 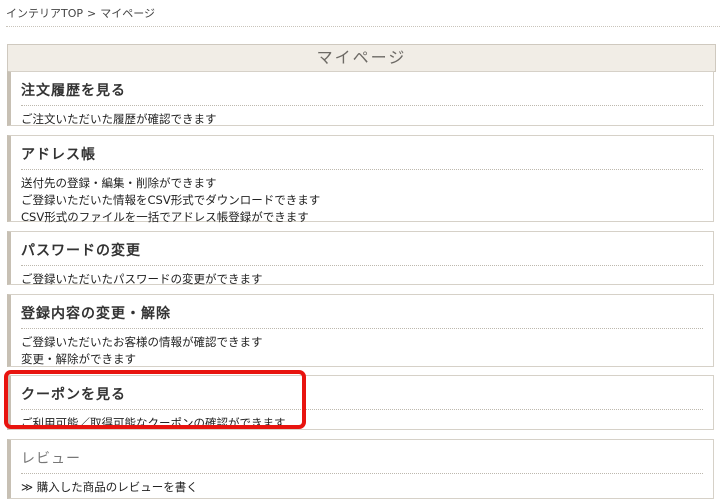 I want to click on breadcrumb-home-link: インテリアTOP, so click(x=44, y=13).